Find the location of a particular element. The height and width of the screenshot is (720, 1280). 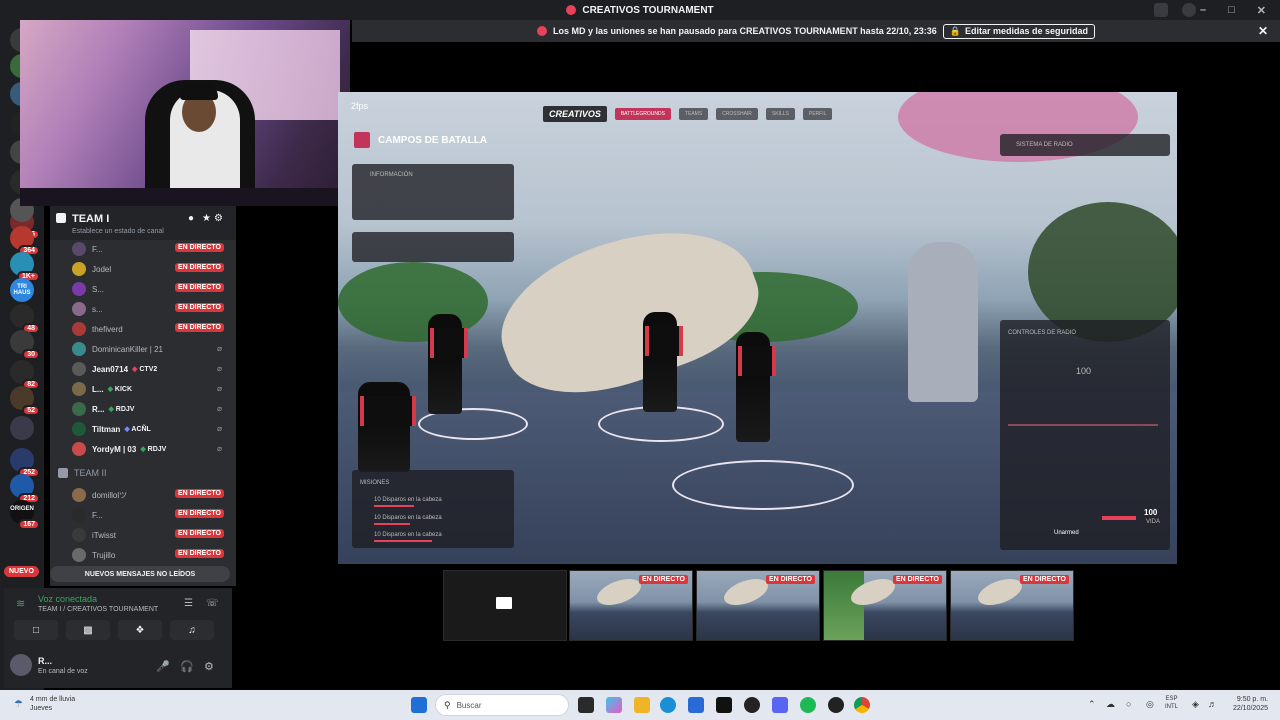

game-tab: CROSSHAIR is located at coordinates (737, 114).